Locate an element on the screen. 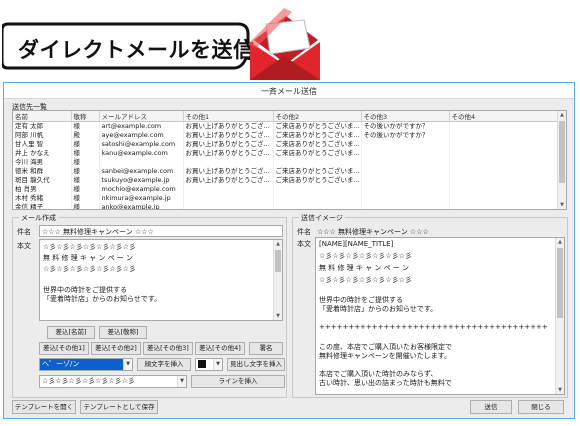 This screenshot has height=426, width=580. line-style-select: ☆彡☆彡☆彡☆彡☆彡☆彡☆彡 ▼ is located at coordinates (113, 381).